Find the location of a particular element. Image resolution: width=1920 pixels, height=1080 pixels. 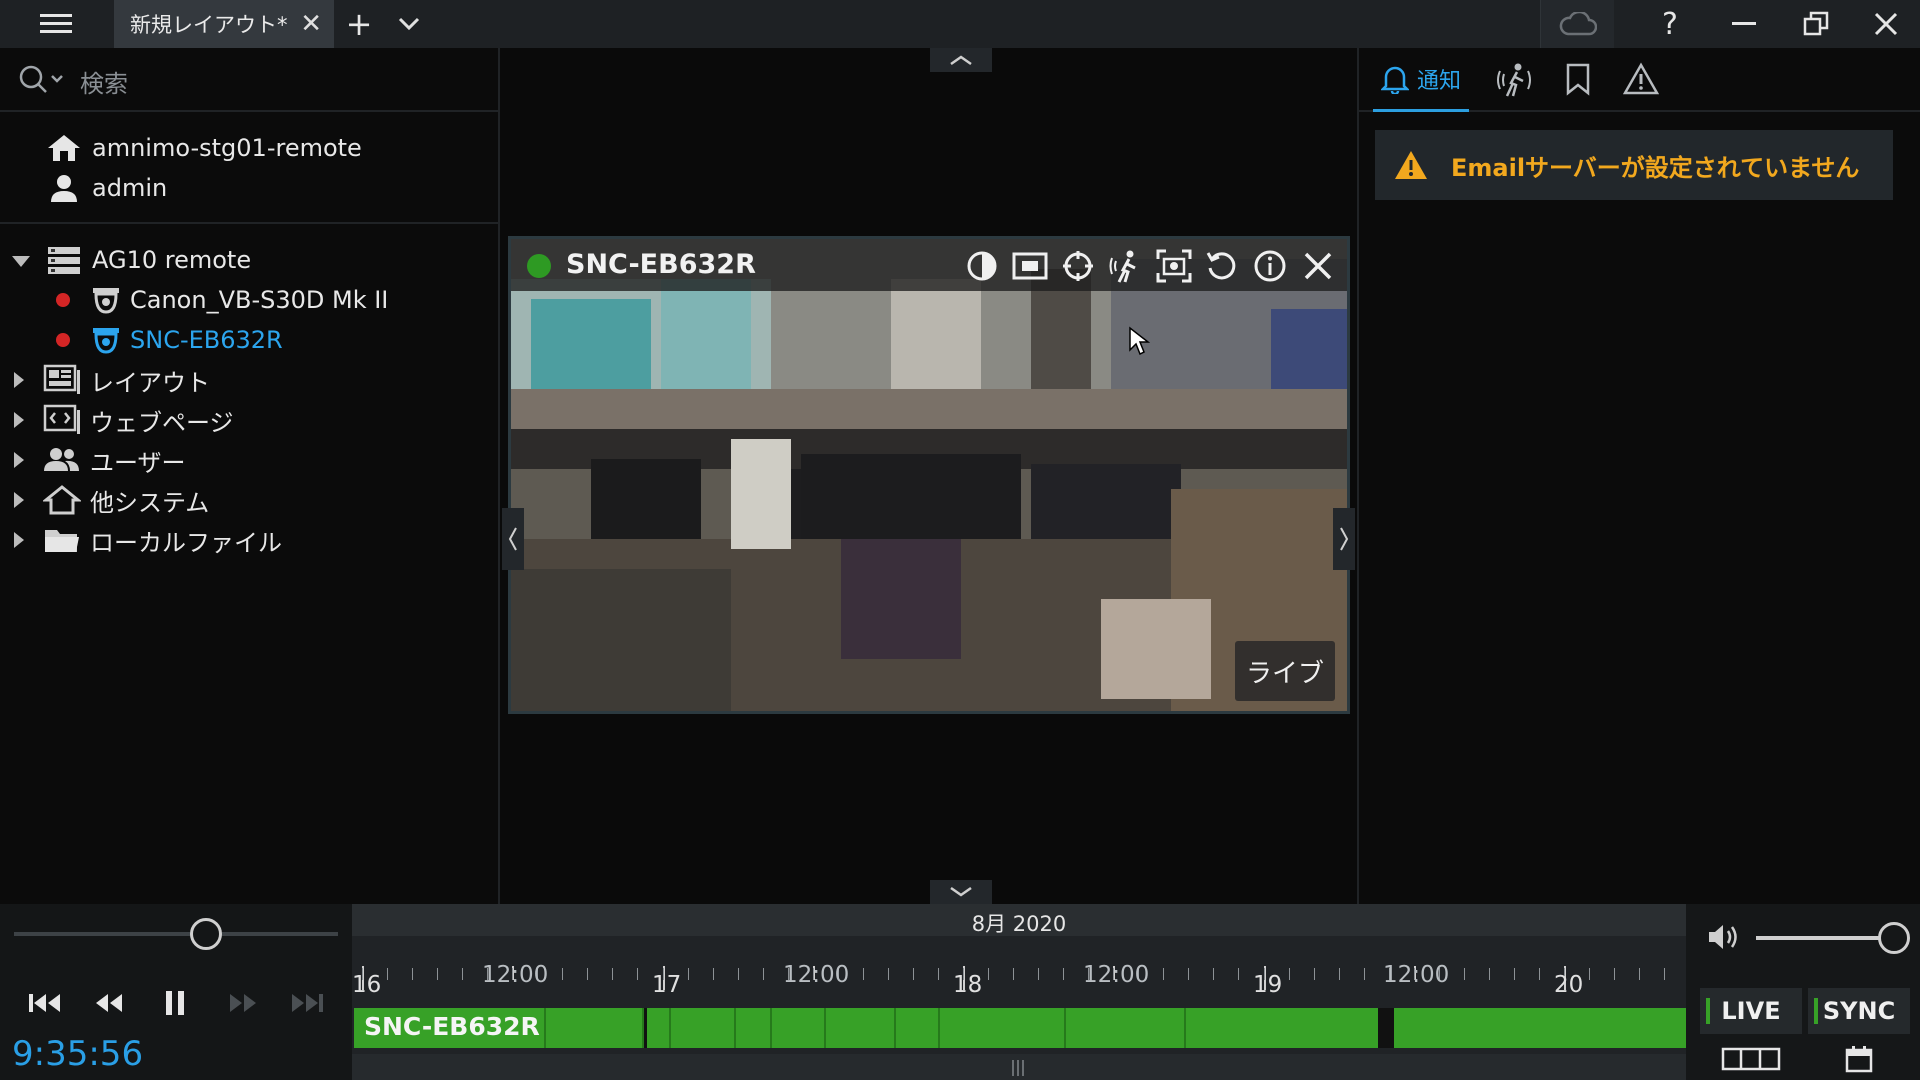

tree-folder-label: 他システム is located at coordinates (150, 502).